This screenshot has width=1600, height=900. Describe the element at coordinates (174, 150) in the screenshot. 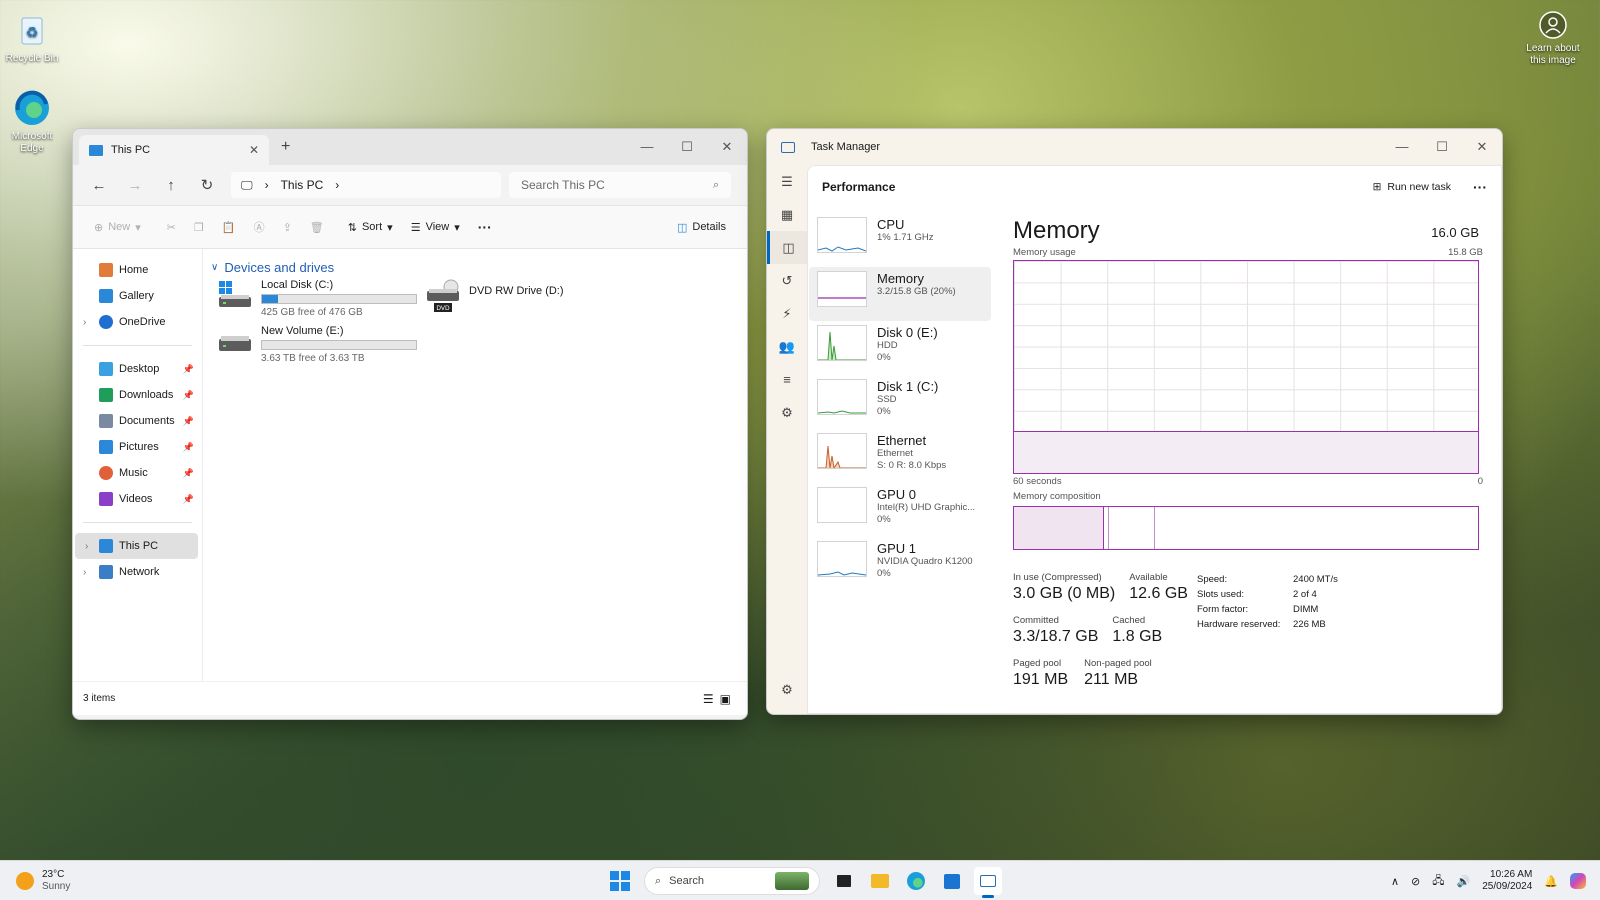

I see `tab-this-pc: This PC ✕` at that location.